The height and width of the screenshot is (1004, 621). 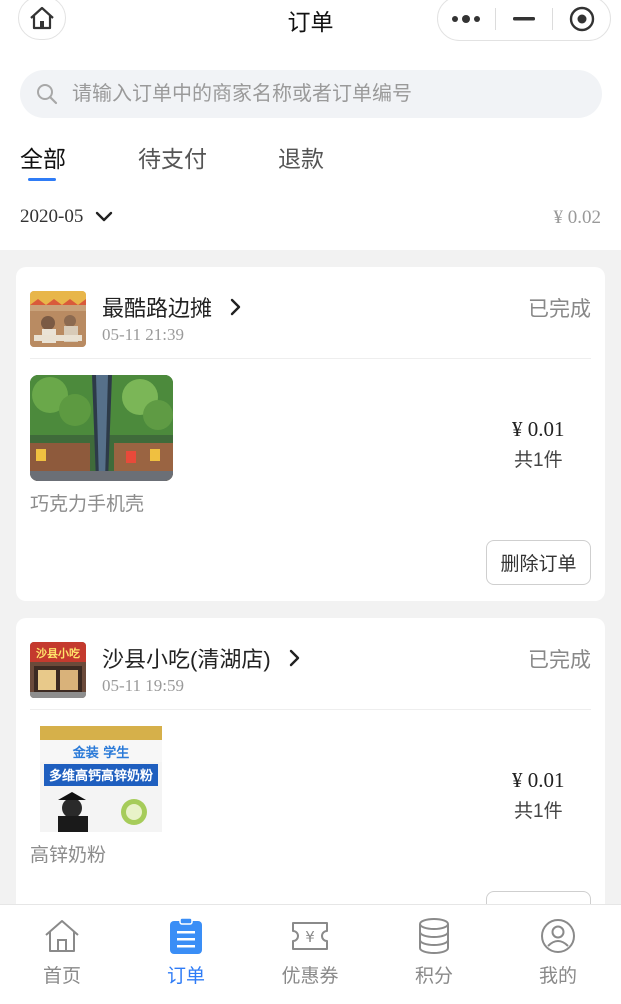 I want to click on coupon-icon: ¥, so click(x=310, y=936).